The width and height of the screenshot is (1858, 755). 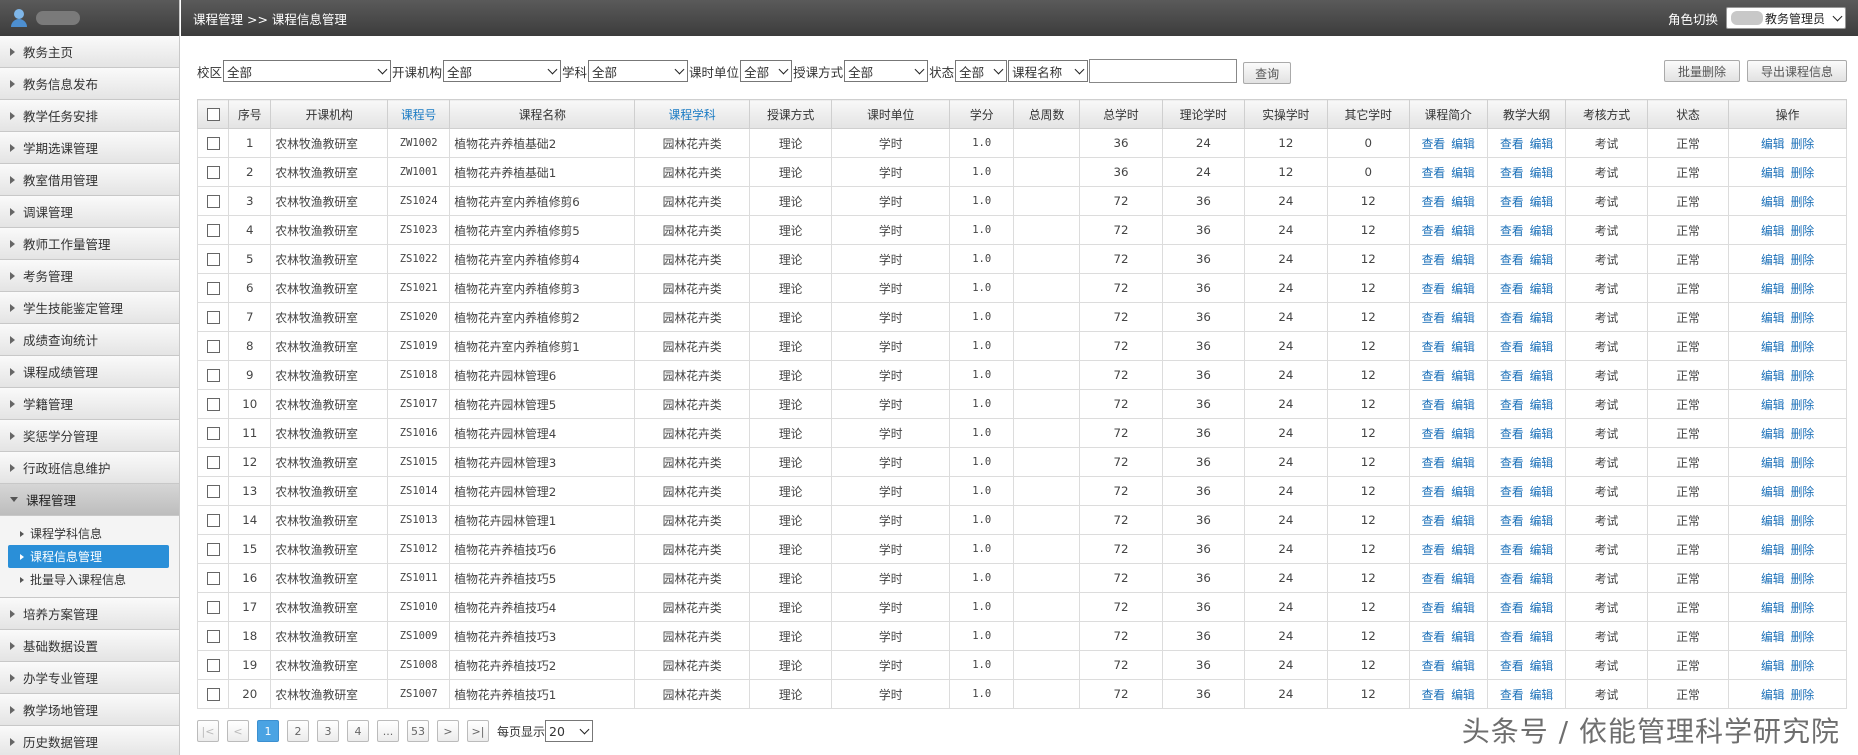 I want to click on sidebar-item: 成绩查询统计, so click(x=89, y=340).